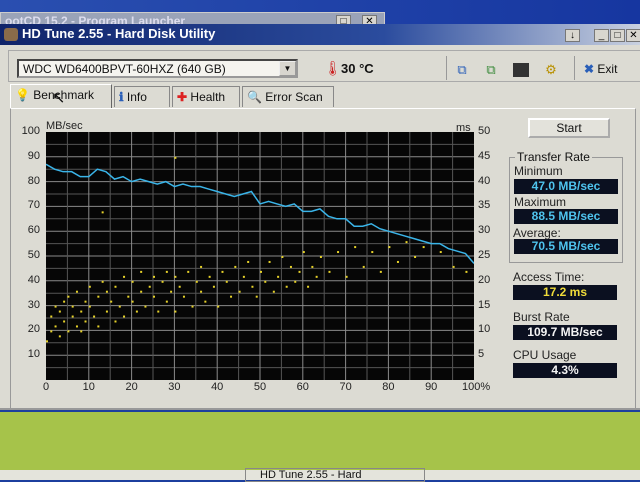 This screenshot has width=640, height=482. Describe the element at coordinates (121, 97) in the screenshot. I see `info-icon: ℹ` at that location.